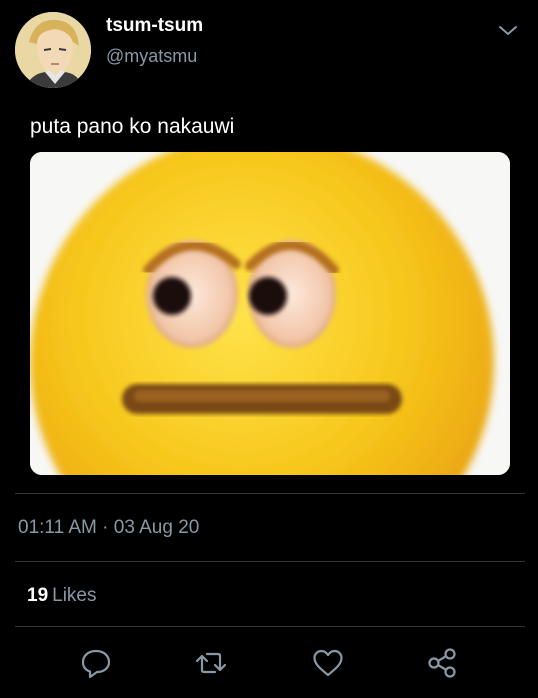 This screenshot has height=698, width=538. Describe the element at coordinates (108, 528) in the screenshot. I see `tweet-timestamp: 01:11 AM · 03 Aug 20` at that location.